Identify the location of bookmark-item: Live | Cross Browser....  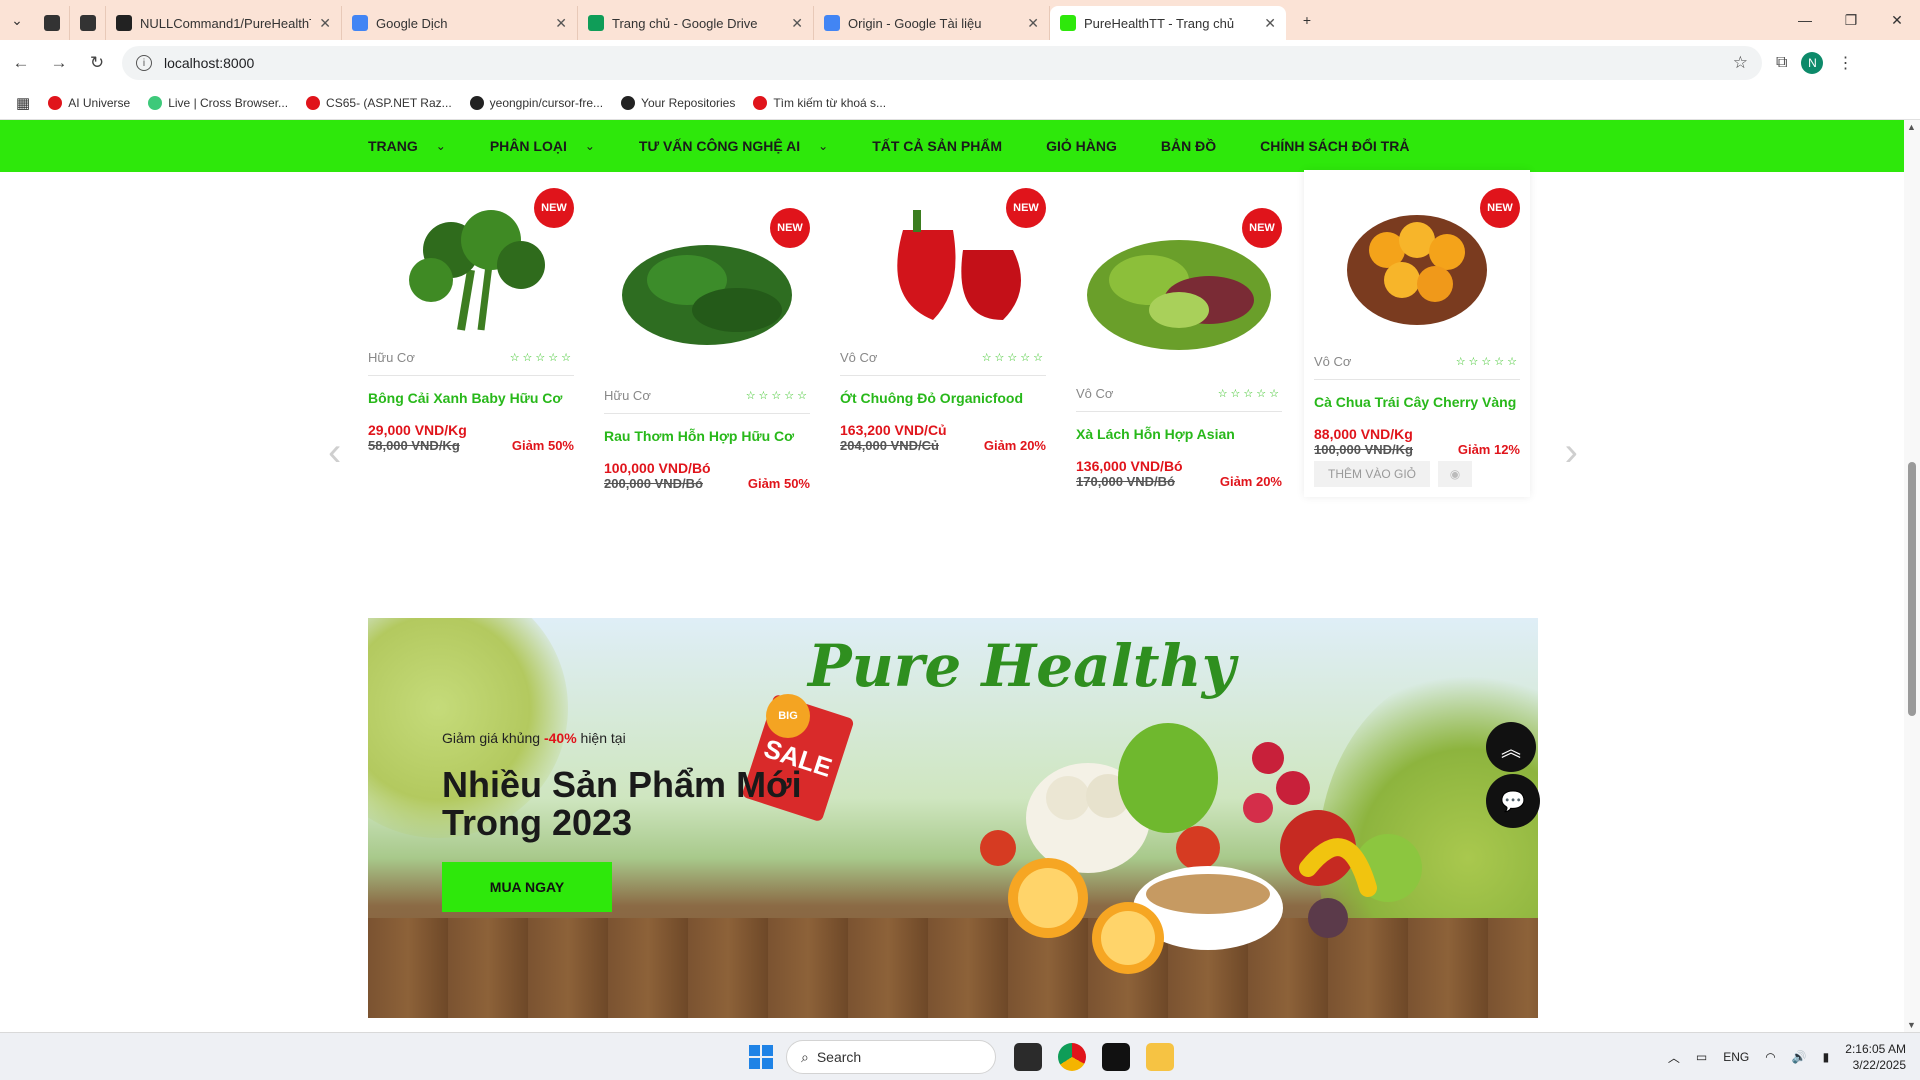
(218, 102).